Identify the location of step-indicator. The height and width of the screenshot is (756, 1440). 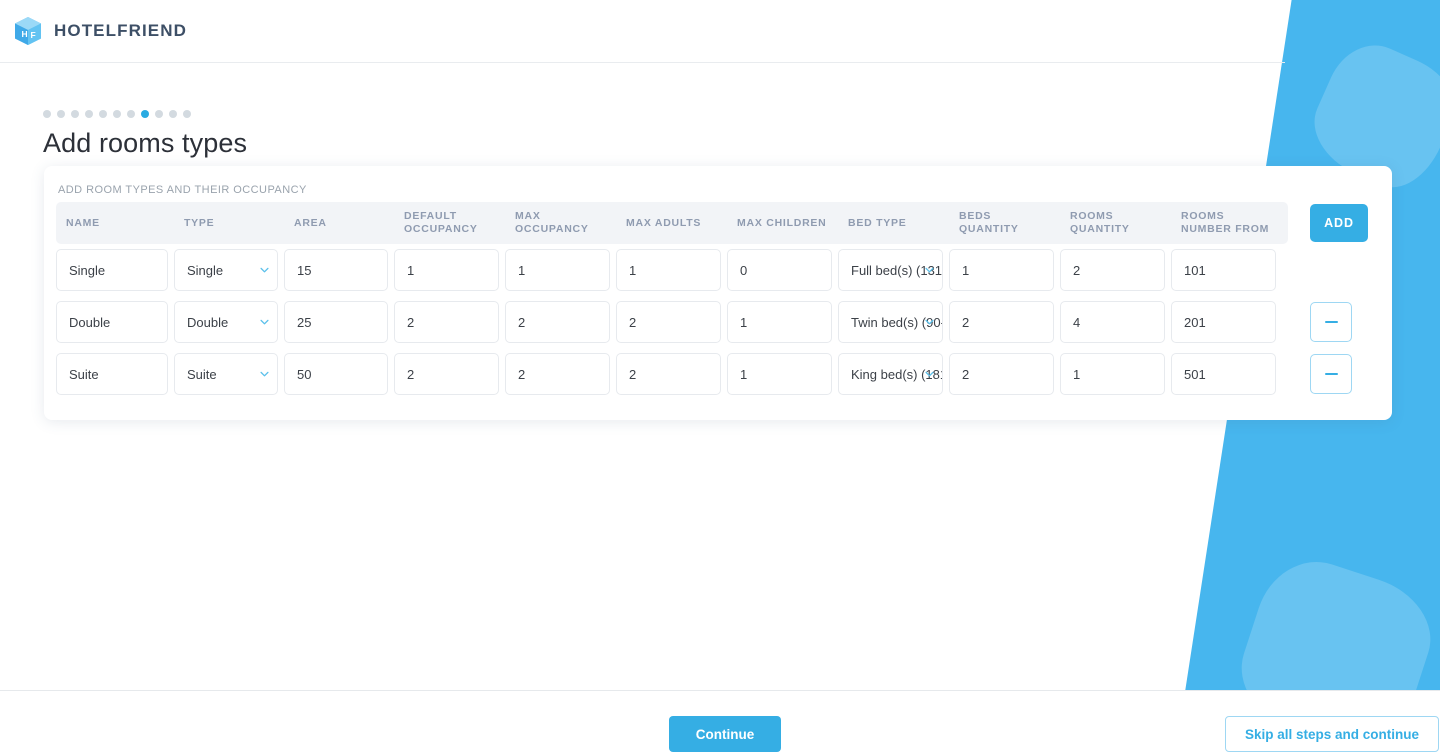
(117, 114).